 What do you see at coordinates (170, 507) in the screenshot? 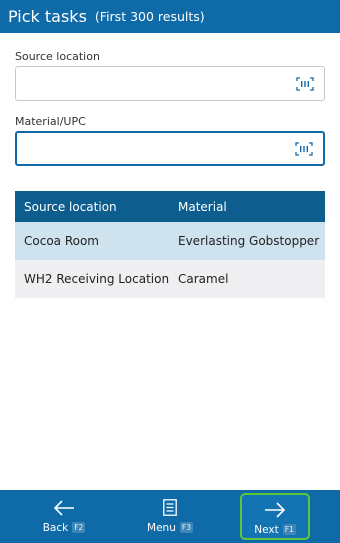
I see `menu-list-icon` at bounding box center [170, 507].